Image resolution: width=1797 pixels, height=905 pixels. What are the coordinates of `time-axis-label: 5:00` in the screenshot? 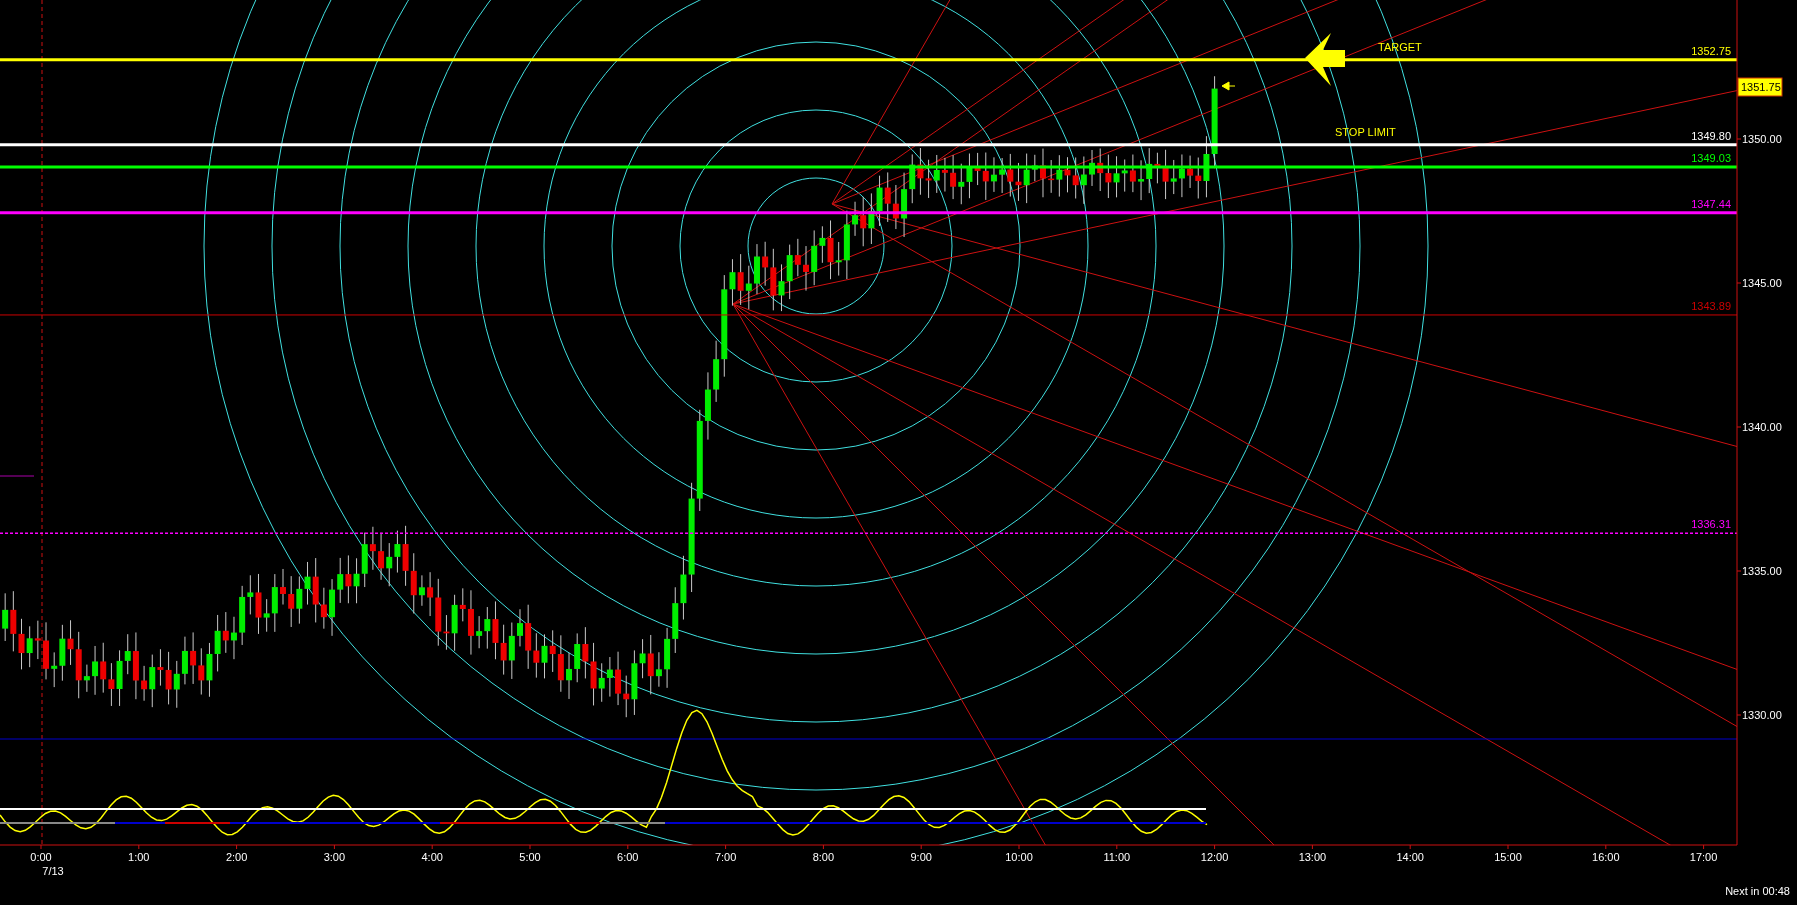 It's located at (530, 857).